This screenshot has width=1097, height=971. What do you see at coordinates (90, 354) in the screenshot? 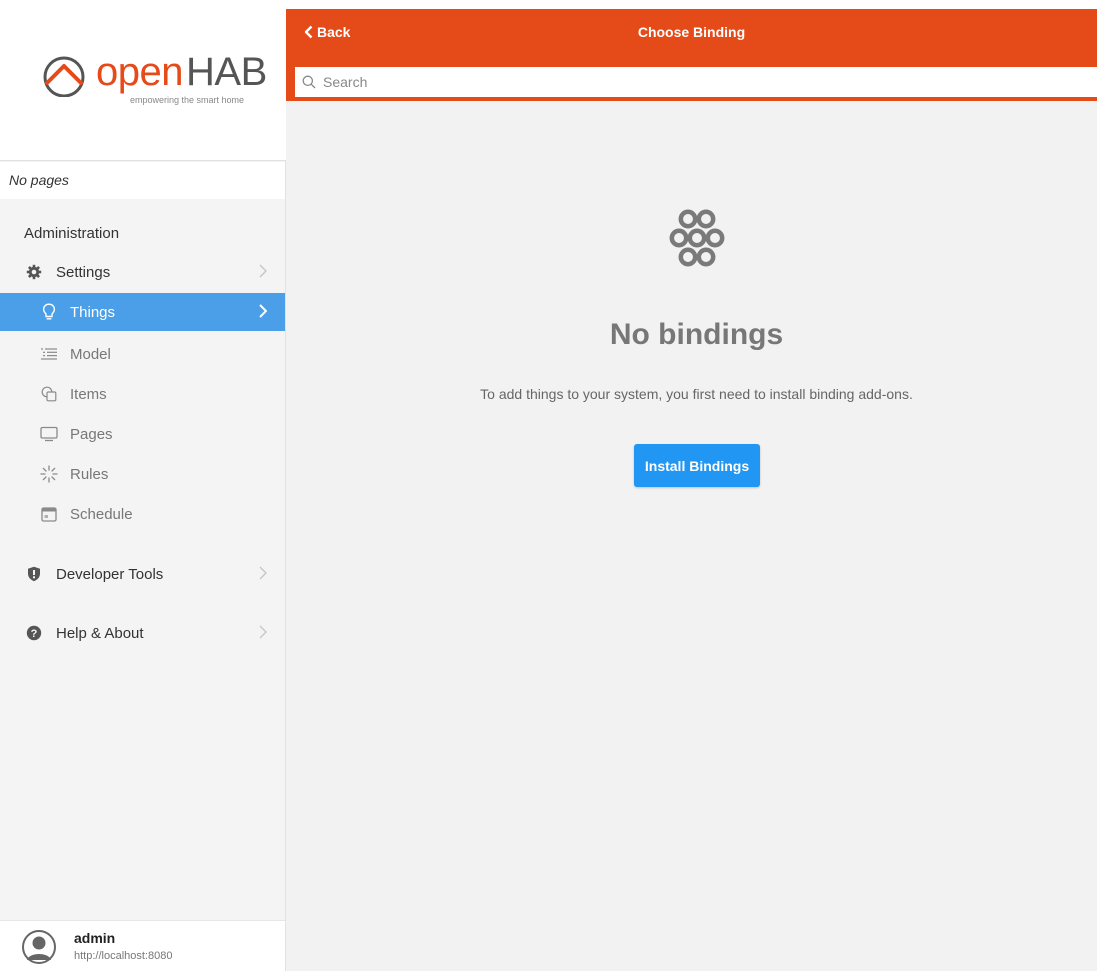
I see `sidebar-item-label: Model` at bounding box center [90, 354].